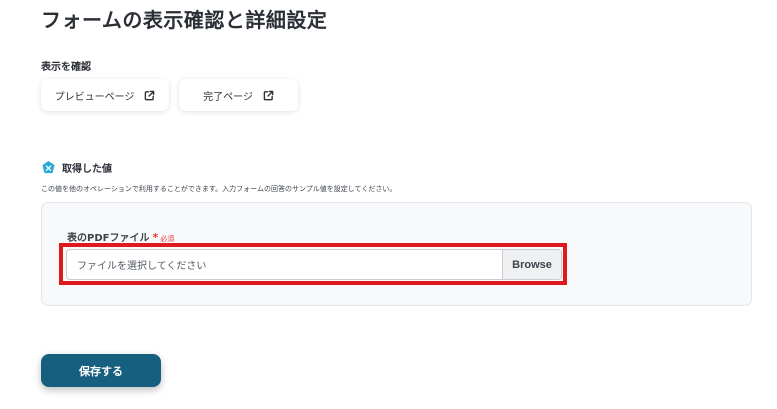  What do you see at coordinates (48, 167) in the screenshot?
I see `acquired-value-icon` at bounding box center [48, 167].